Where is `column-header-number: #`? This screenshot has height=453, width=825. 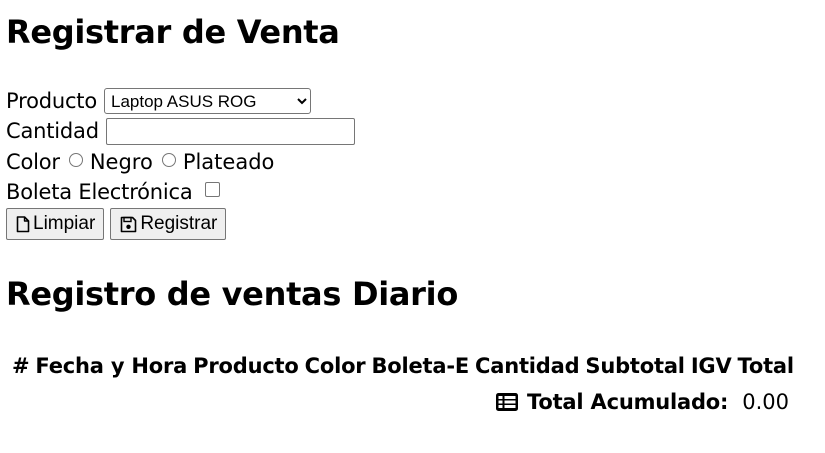 column-header-number: # is located at coordinates (21, 366).